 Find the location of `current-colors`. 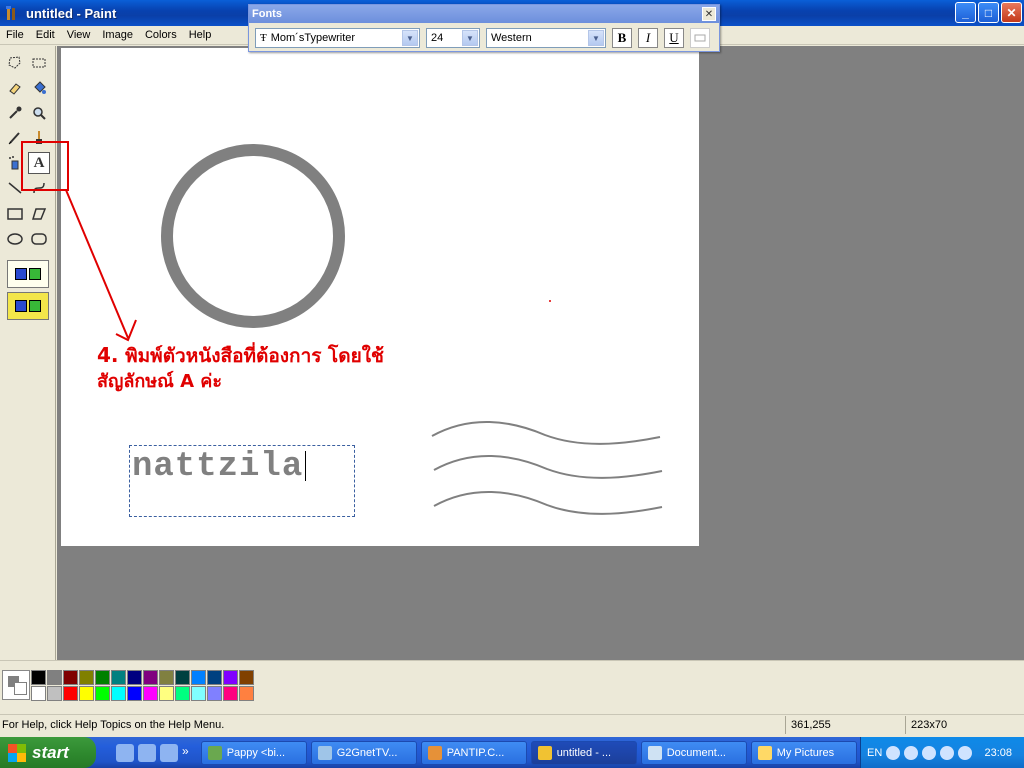

current-colors is located at coordinates (16, 685).